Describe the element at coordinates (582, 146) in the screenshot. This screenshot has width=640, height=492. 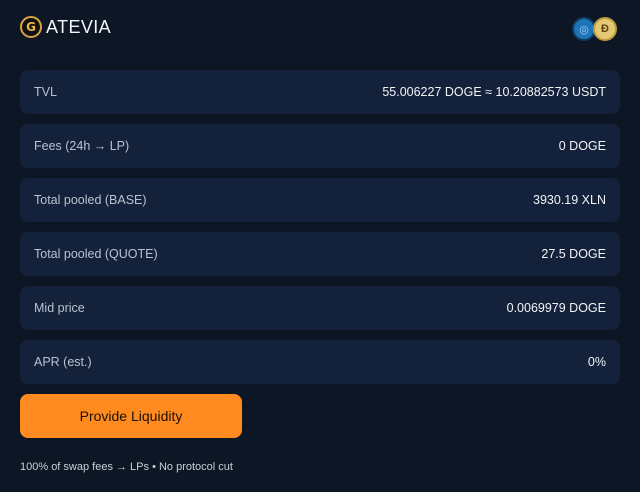
I see `stat-value: 0 DOGE` at that location.